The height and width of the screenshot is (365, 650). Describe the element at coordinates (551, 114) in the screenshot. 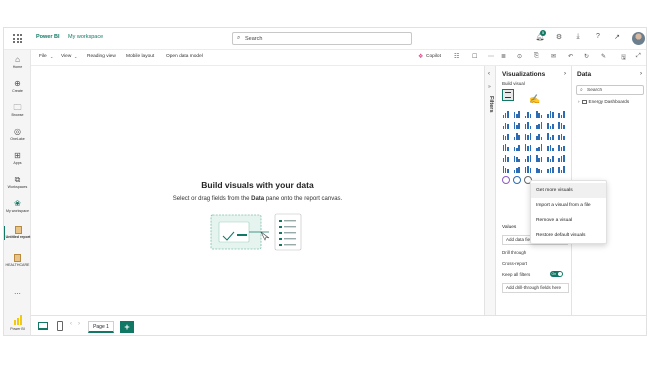

I see `visual-type-5-icon` at that location.